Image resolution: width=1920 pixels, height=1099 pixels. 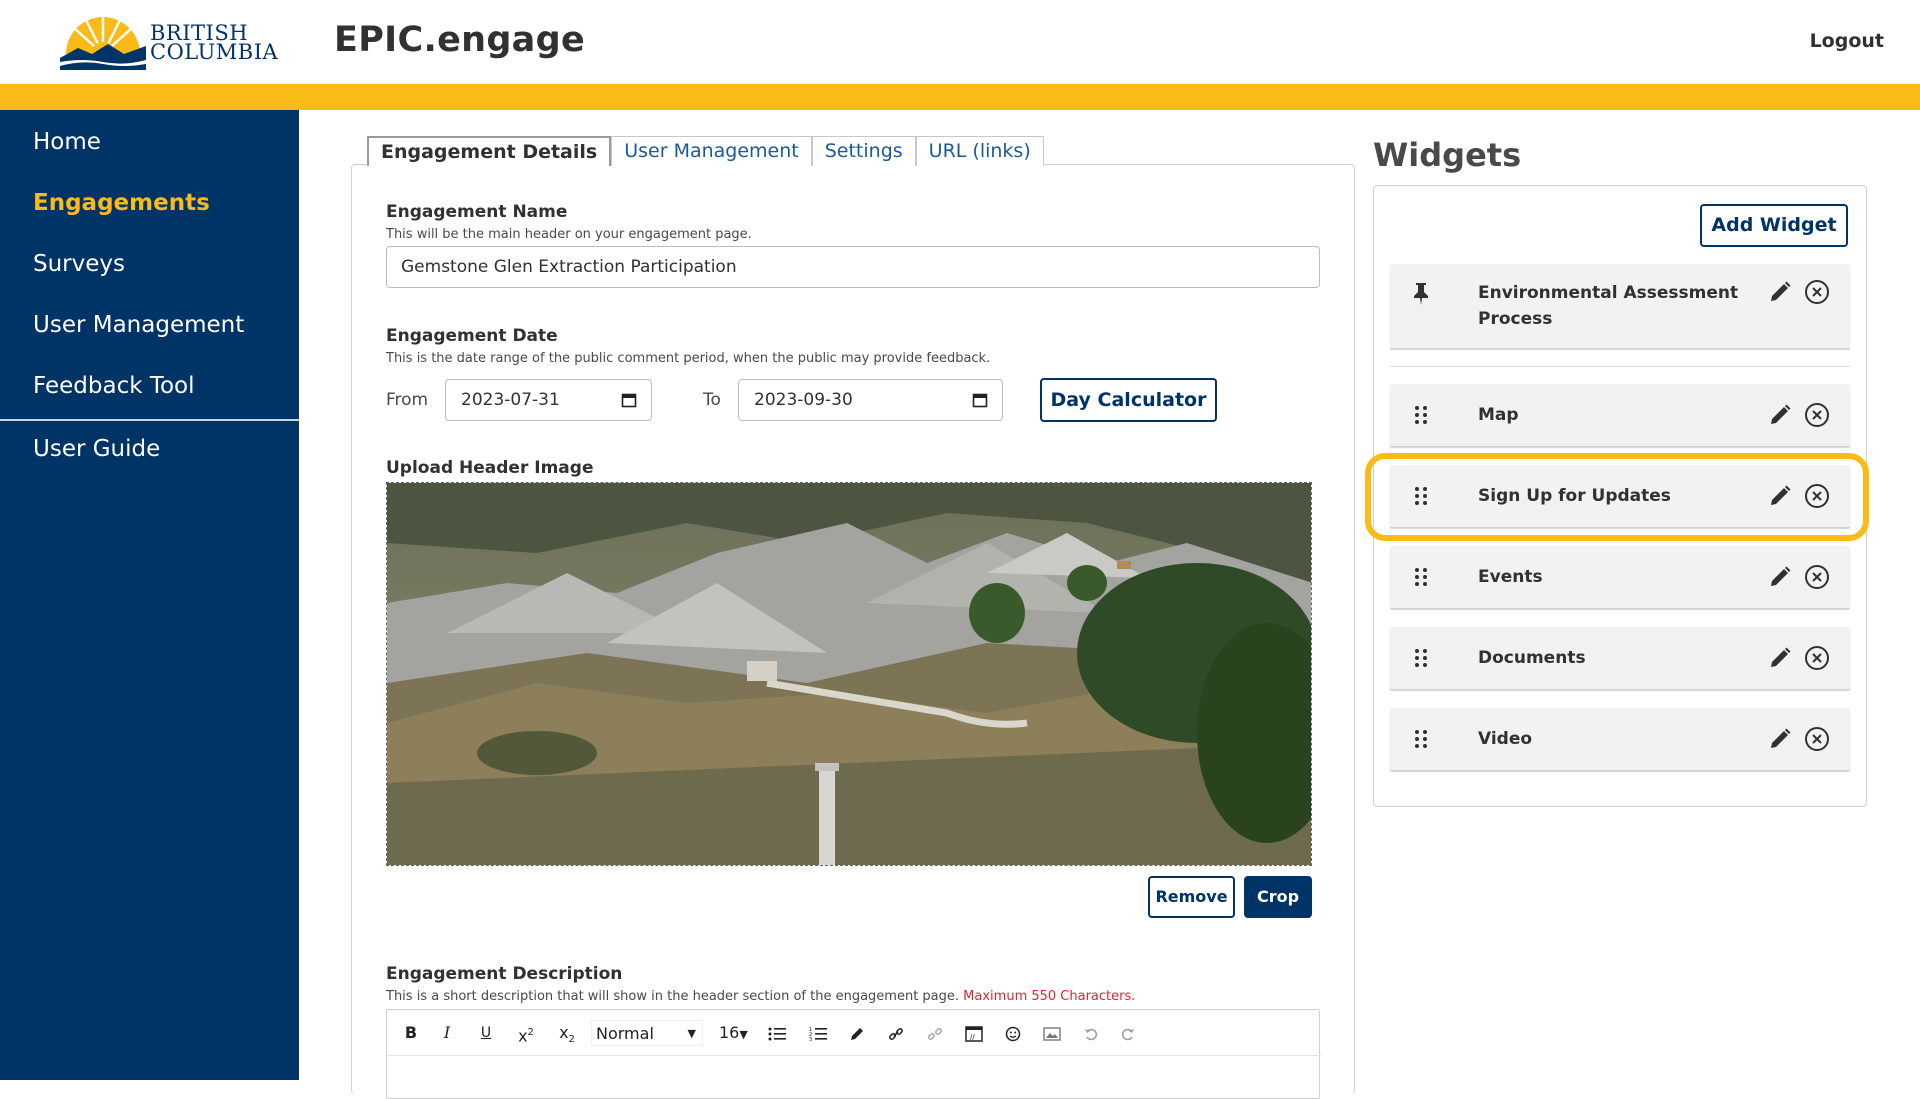 I want to click on tab-url-links: URL (links), so click(x=979, y=151).